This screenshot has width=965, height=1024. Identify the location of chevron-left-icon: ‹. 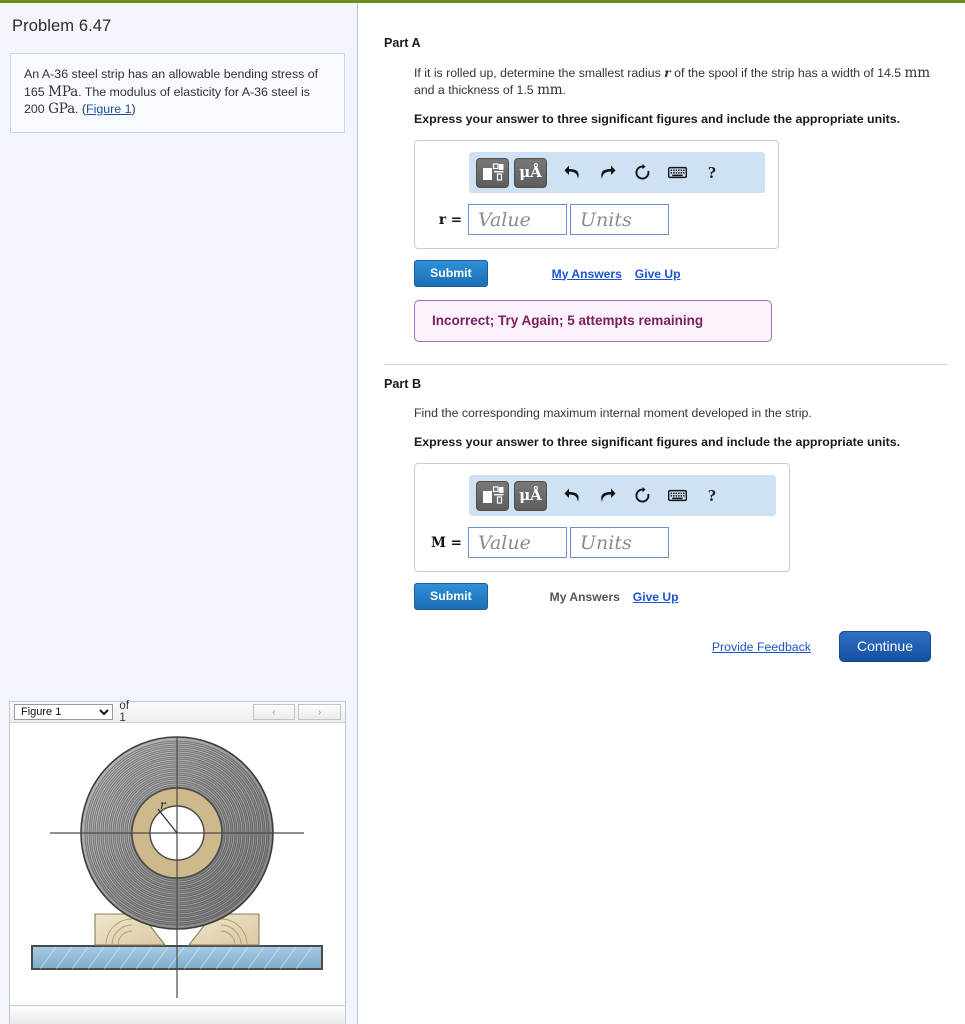
(274, 712).